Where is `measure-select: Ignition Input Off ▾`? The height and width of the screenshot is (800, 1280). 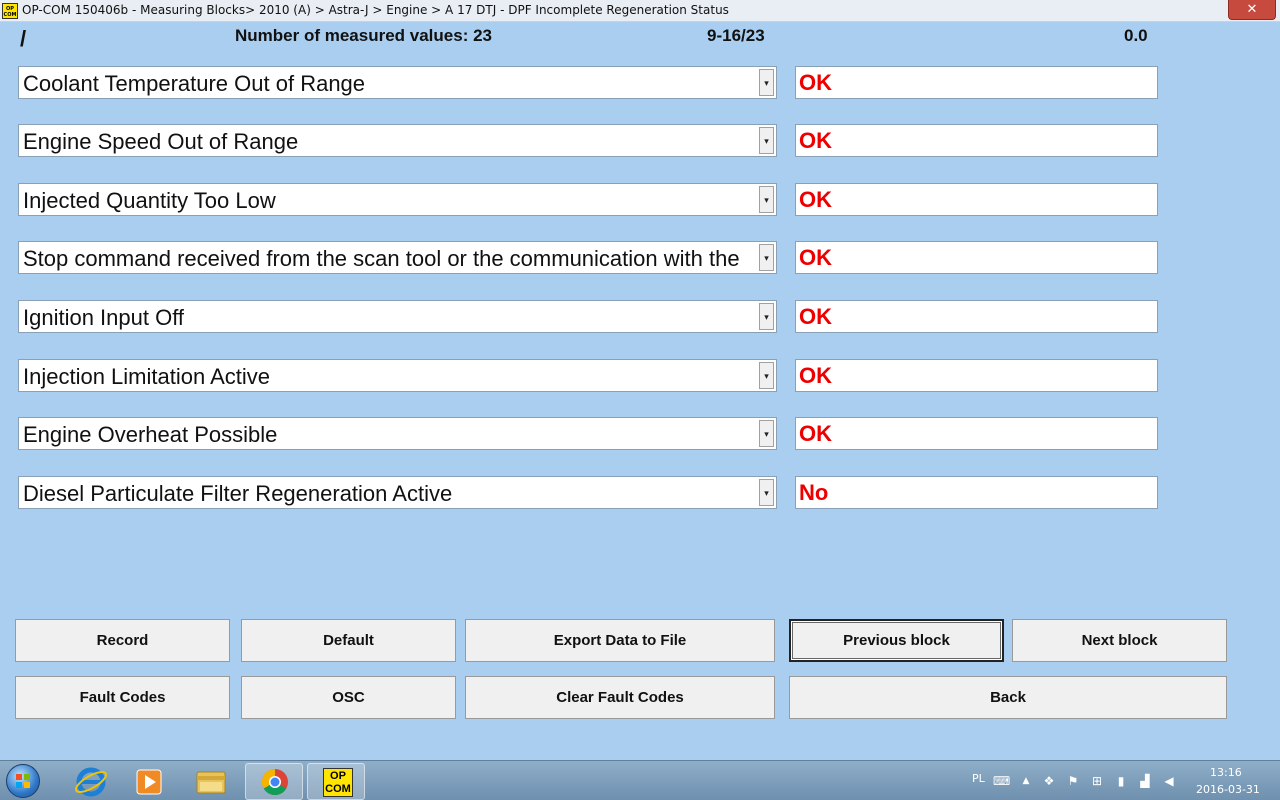
measure-select: Ignition Input Off ▾ is located at coordinates (397, 316).